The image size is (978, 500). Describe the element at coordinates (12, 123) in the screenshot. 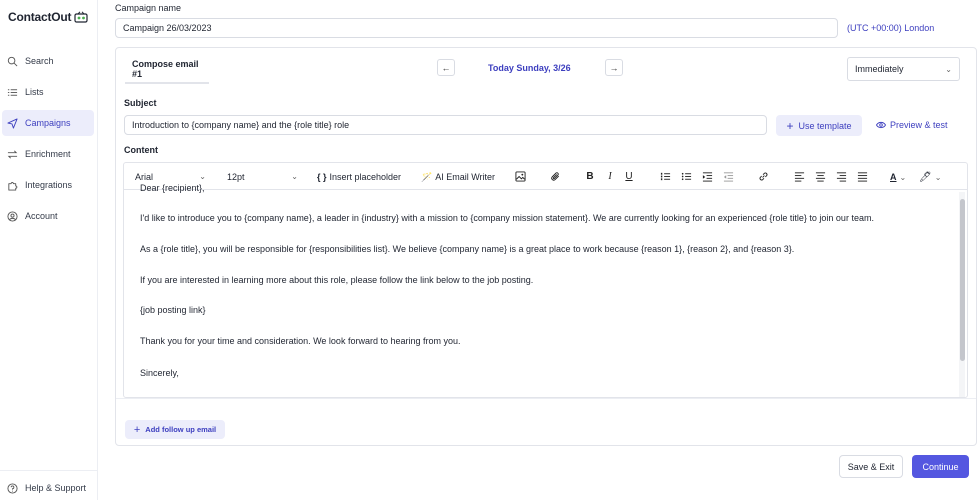

I see `send-icon` at that location.